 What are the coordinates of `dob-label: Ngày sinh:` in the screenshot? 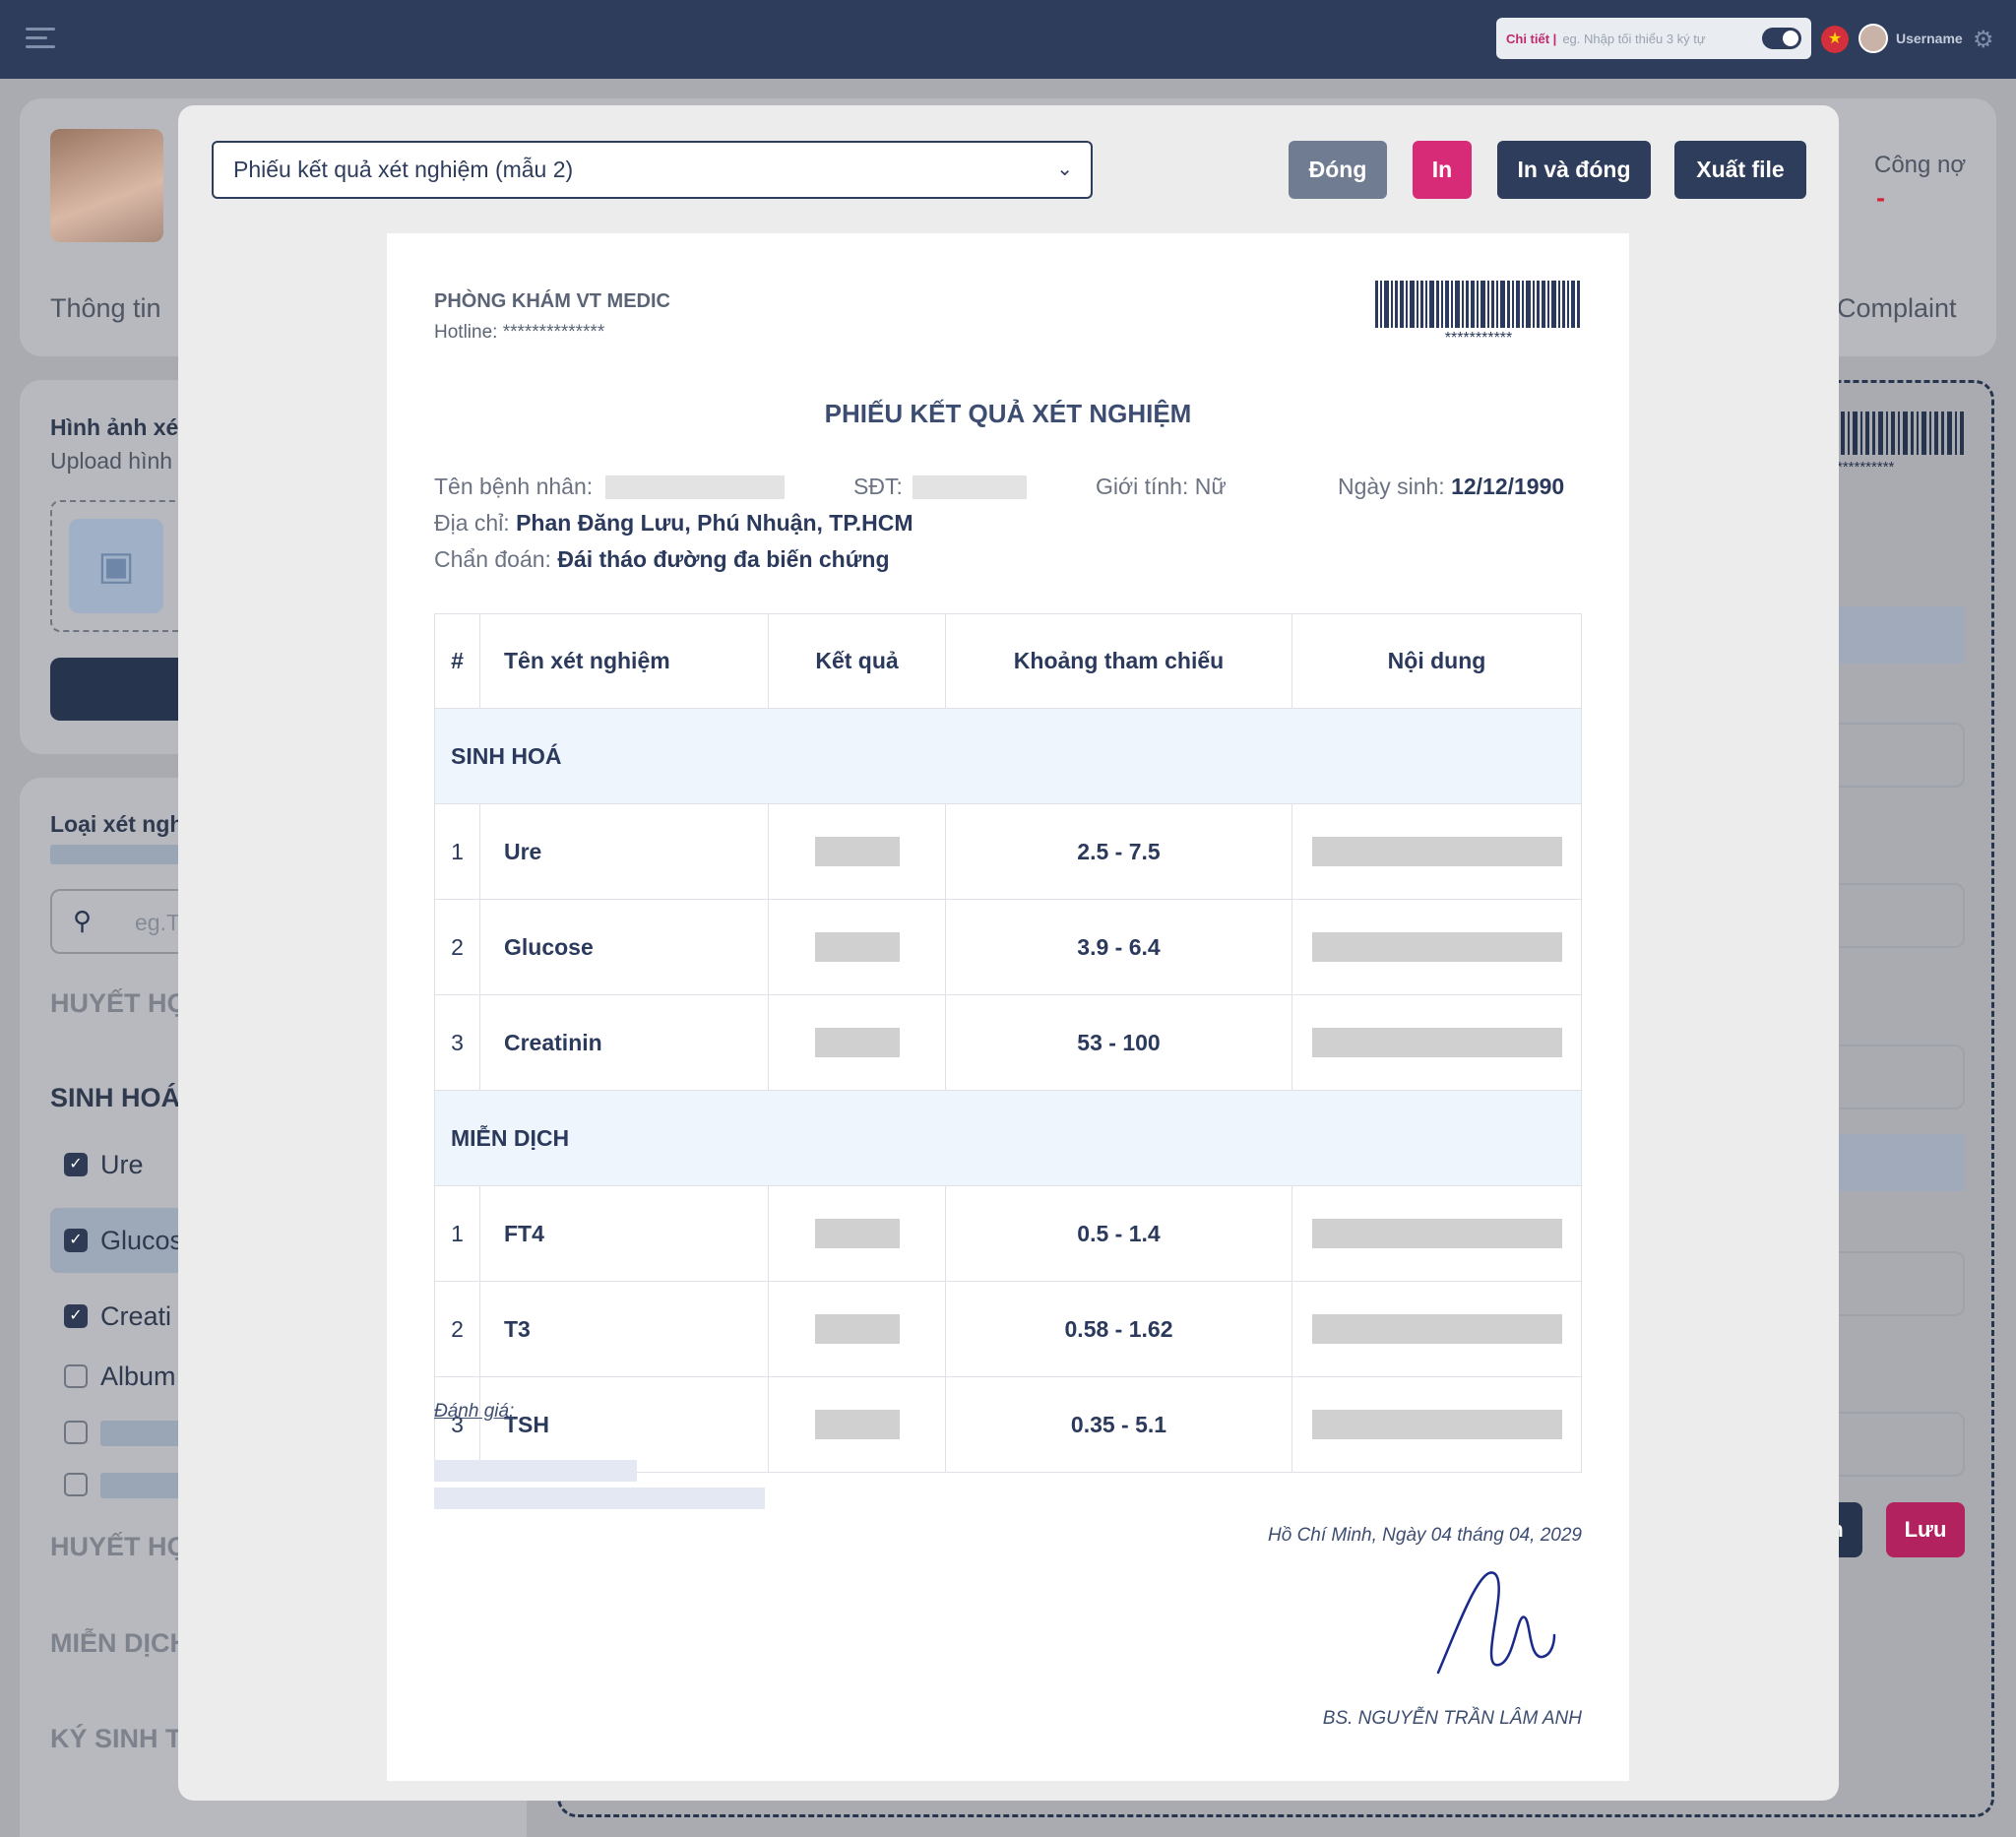 It's located at (1391, 486).